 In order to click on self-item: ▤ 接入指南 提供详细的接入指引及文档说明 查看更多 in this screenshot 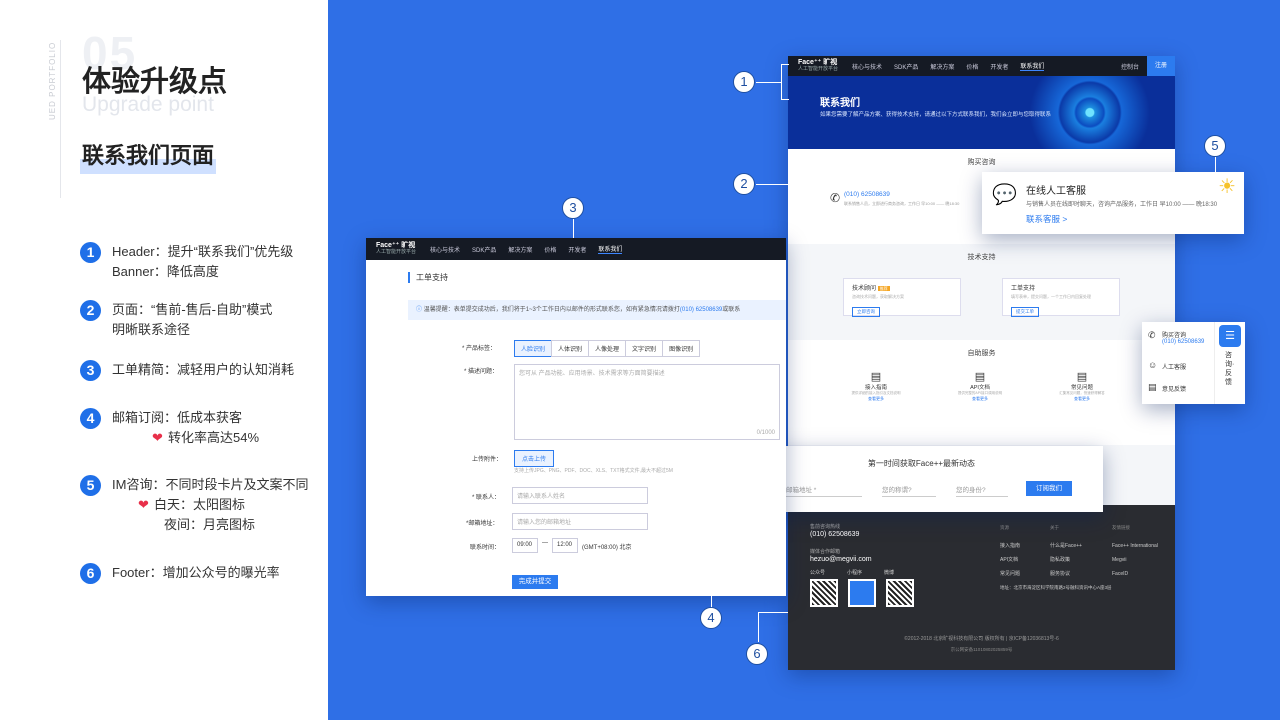, I will do `click(876, 386)`.